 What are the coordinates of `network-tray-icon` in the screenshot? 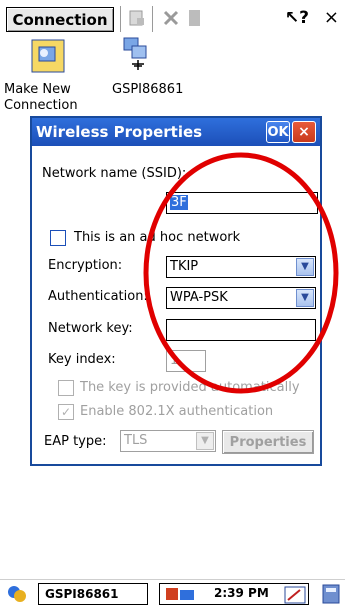 It's located at (184, 595).